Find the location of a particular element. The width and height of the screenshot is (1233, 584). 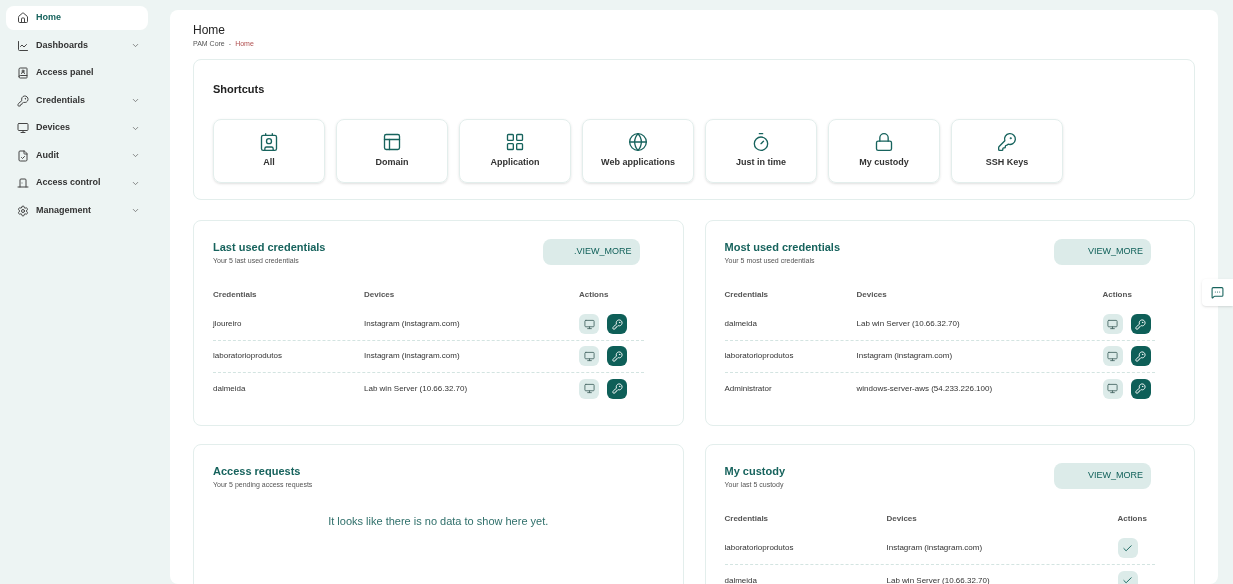

sidebar-item: Devices is located at coordinates (77, 128).